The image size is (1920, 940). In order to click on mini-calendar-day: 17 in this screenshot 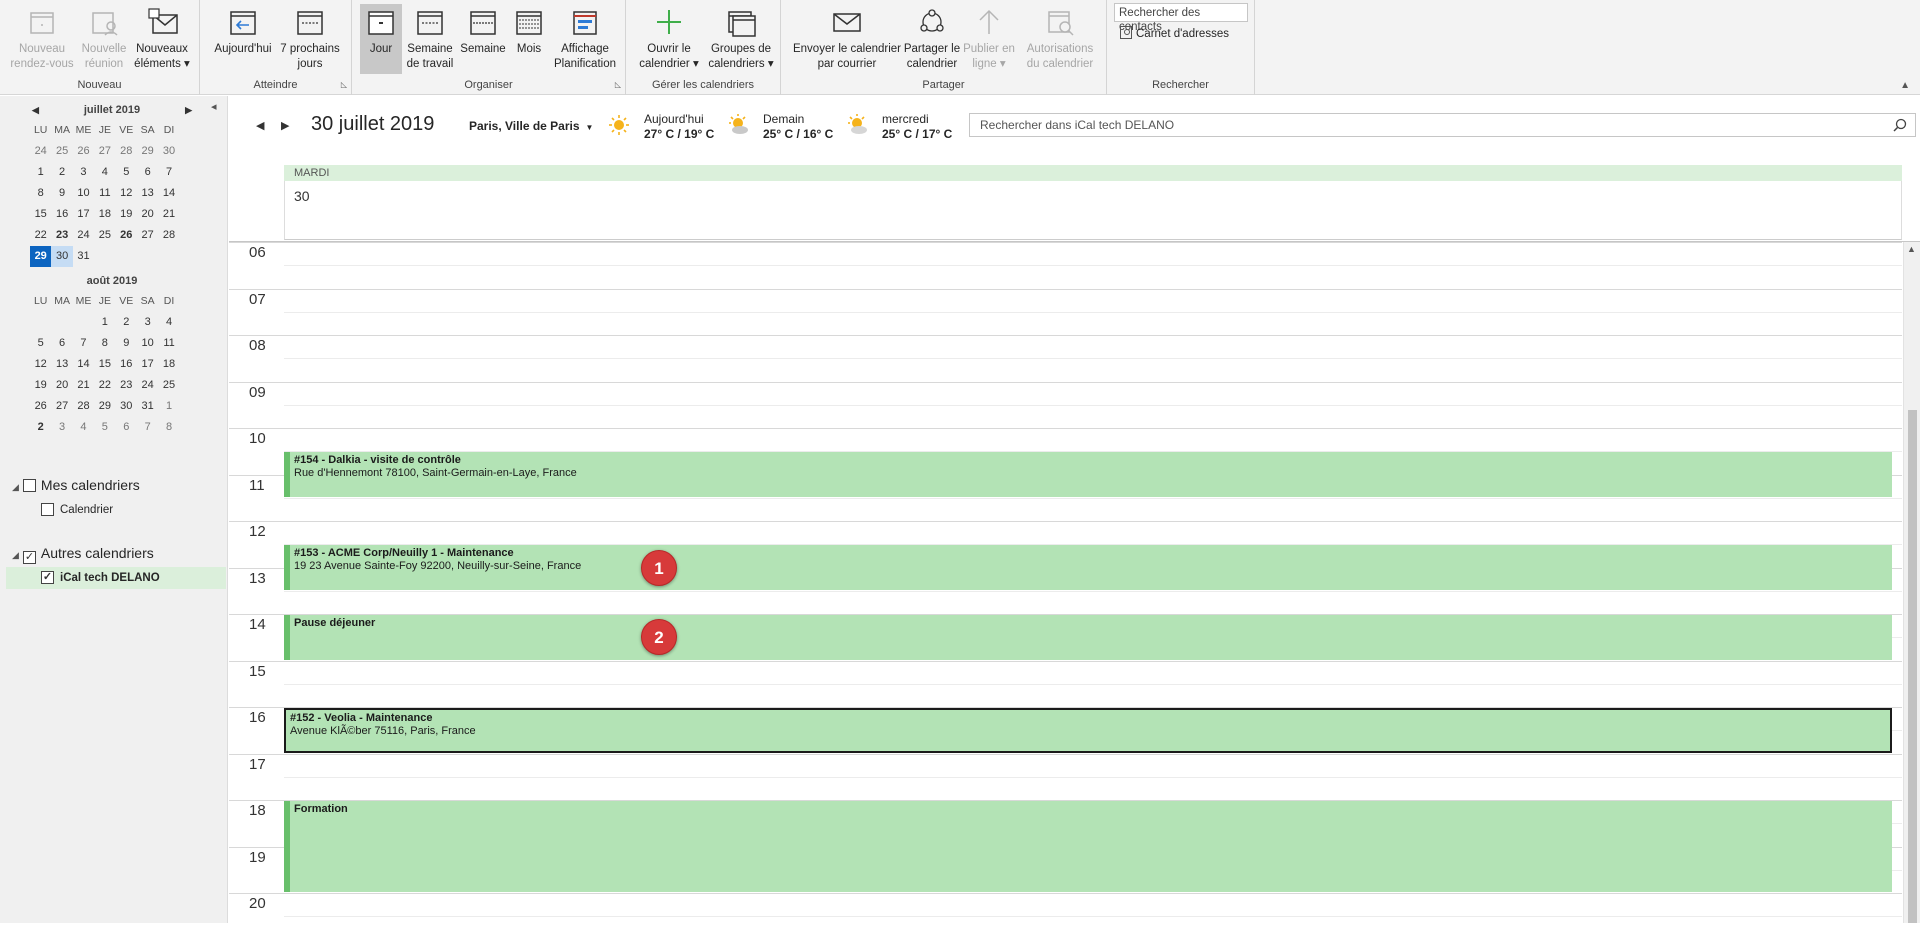, I will do `click(147, 364)`.